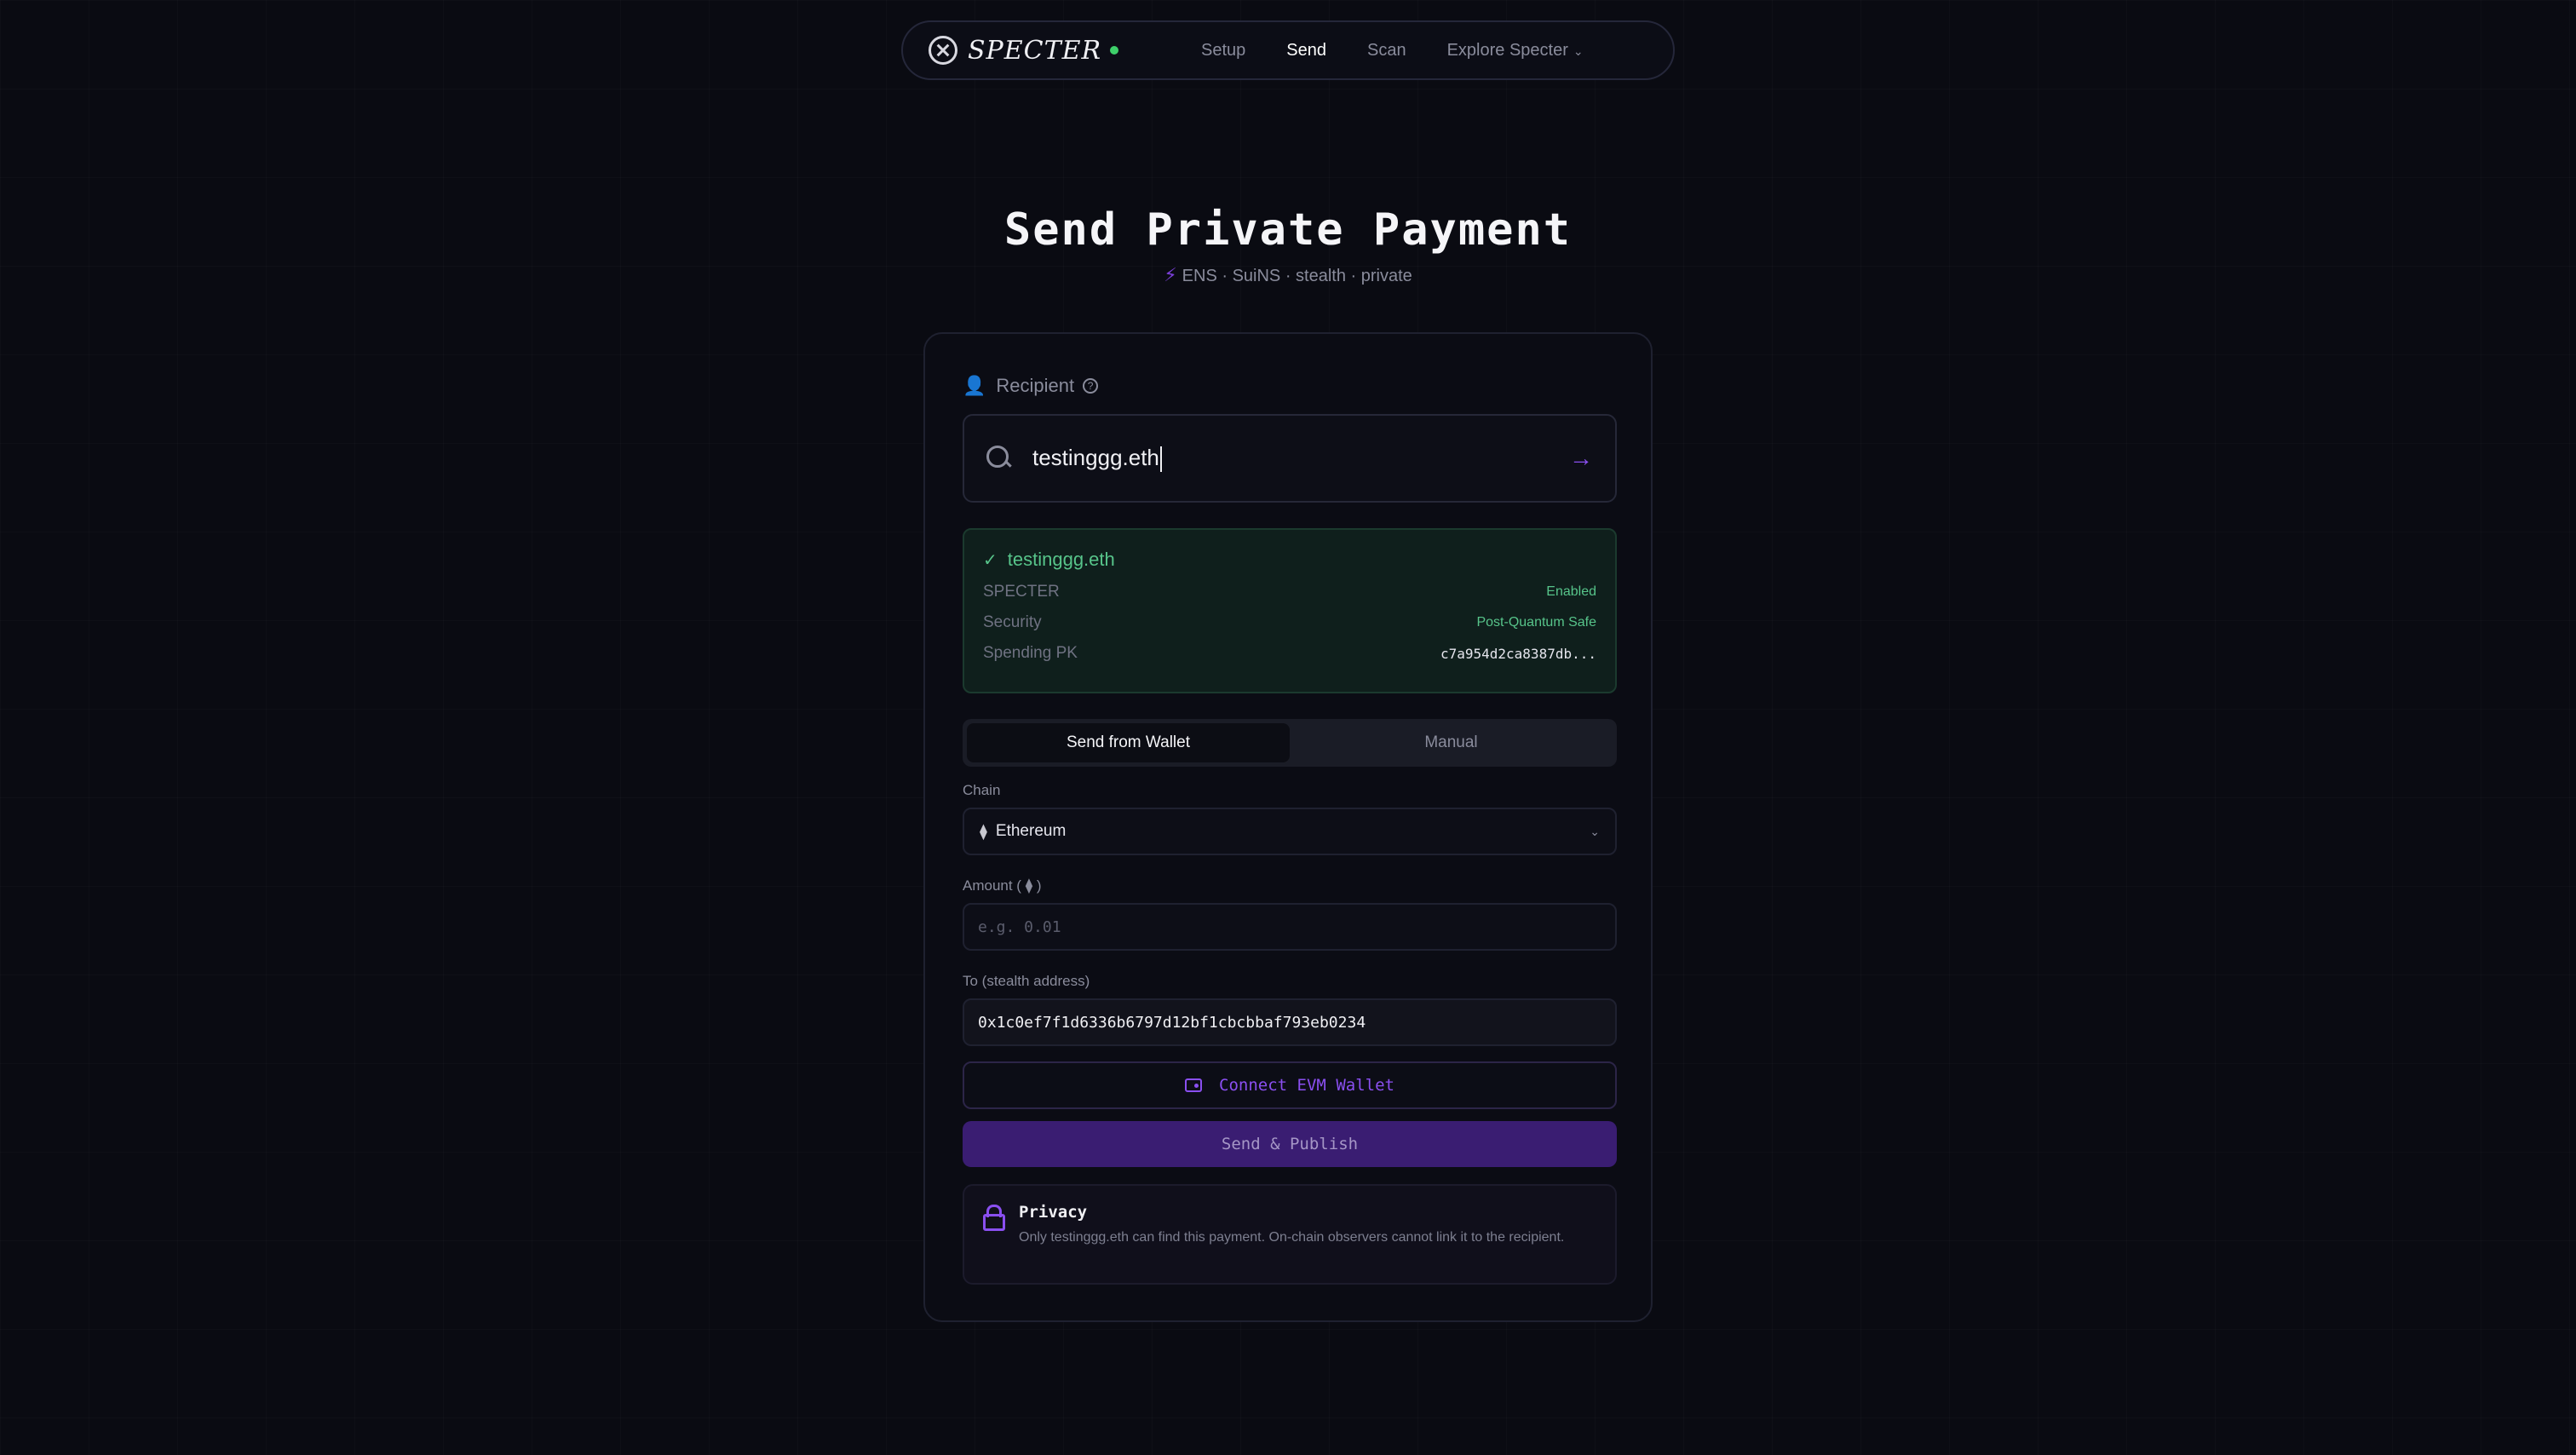 This screenshot has width=2576, height=1455. What do you see at coordinates (994, 1217) in the screenshot?
I see `lock-icon` at bounding box center [994, 1217].